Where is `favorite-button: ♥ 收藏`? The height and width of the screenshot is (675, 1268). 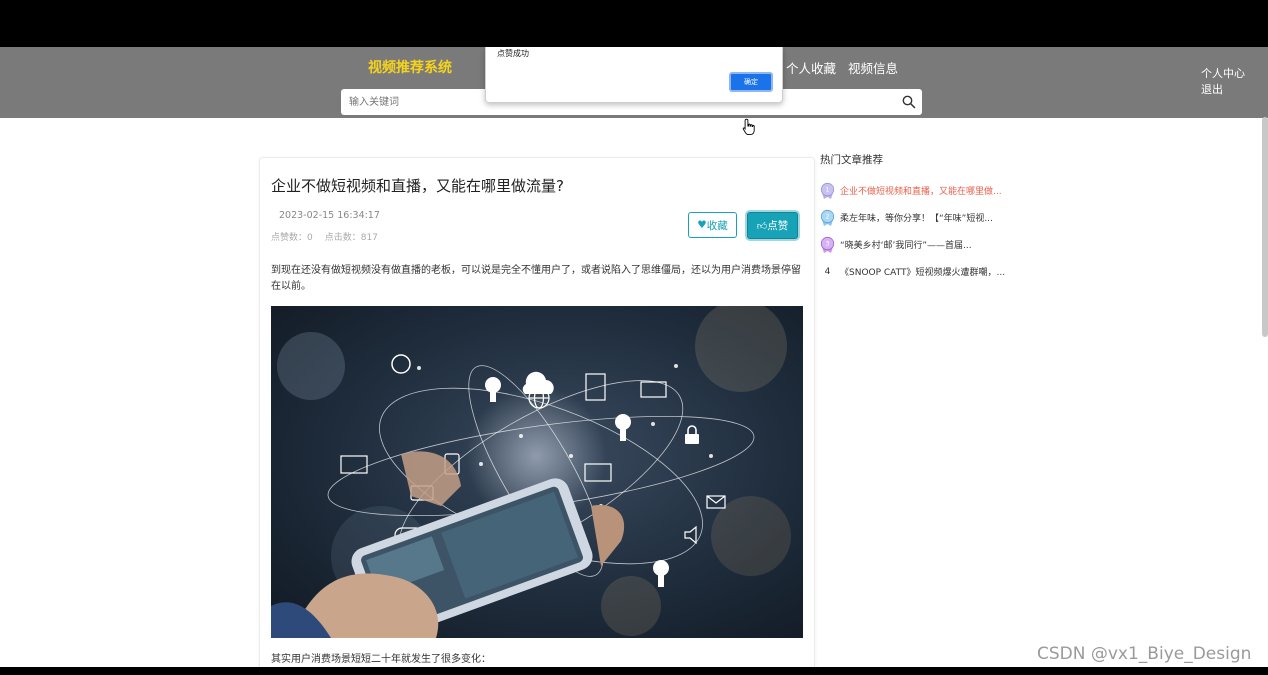
favorite-button: ♥ 收藏 is located at coordinates (712, 225).